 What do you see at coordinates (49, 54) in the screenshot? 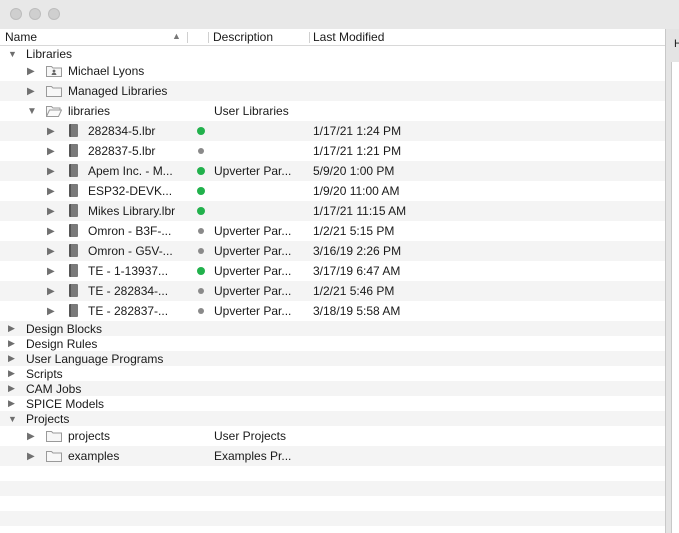
I see `category-label: Libraries` at bounding box center [49, 54].